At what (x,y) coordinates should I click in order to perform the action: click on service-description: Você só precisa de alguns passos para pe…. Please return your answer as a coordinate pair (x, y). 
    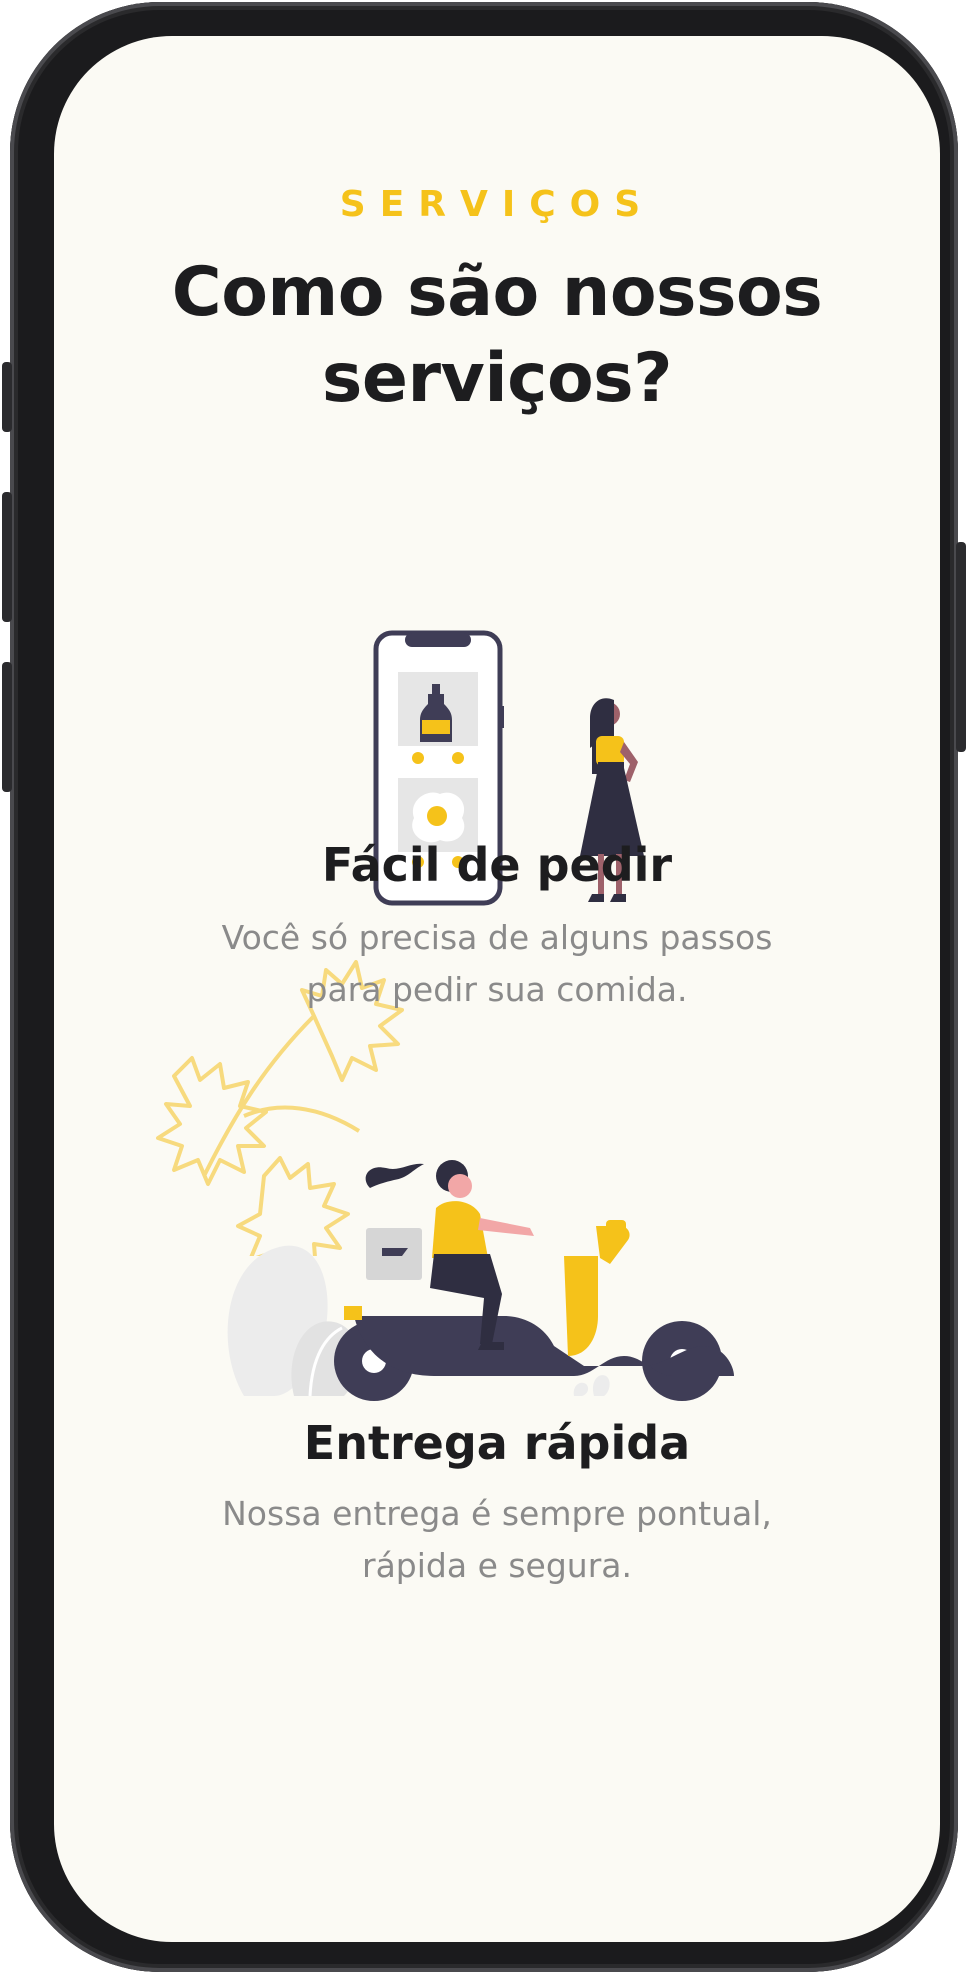
    Looking at the image, I should click on (497, 963).